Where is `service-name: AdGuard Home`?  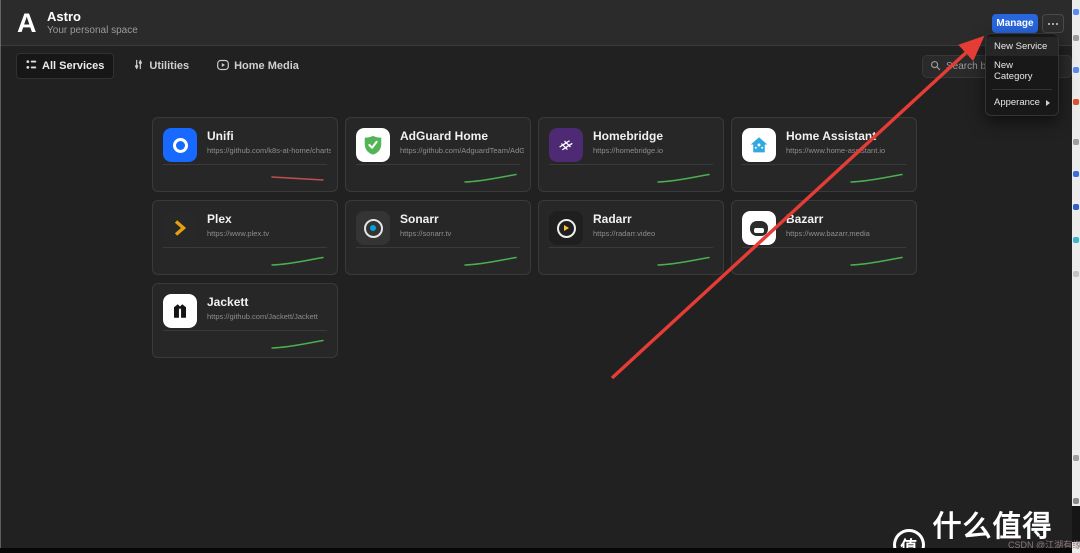 service-name: AdGuard Home is located at coordinates (444, 136).